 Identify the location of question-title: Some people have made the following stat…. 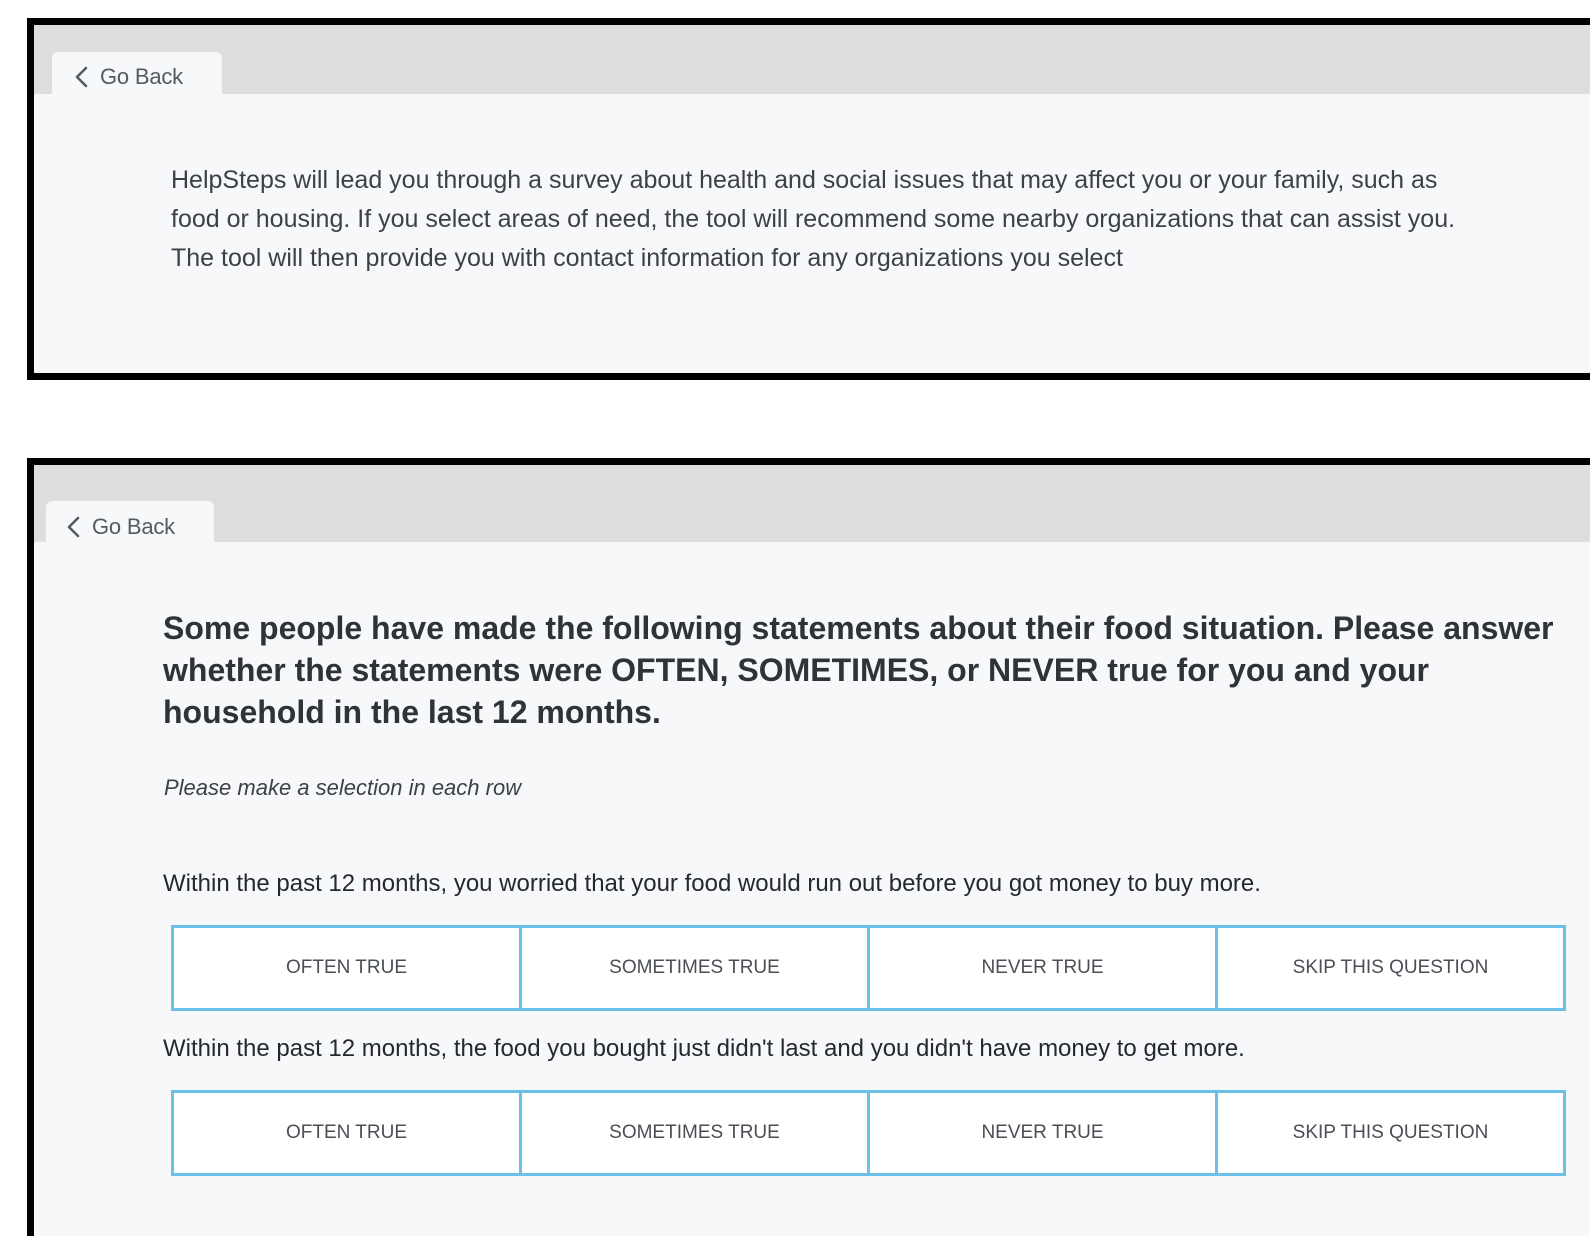
(858, 670).